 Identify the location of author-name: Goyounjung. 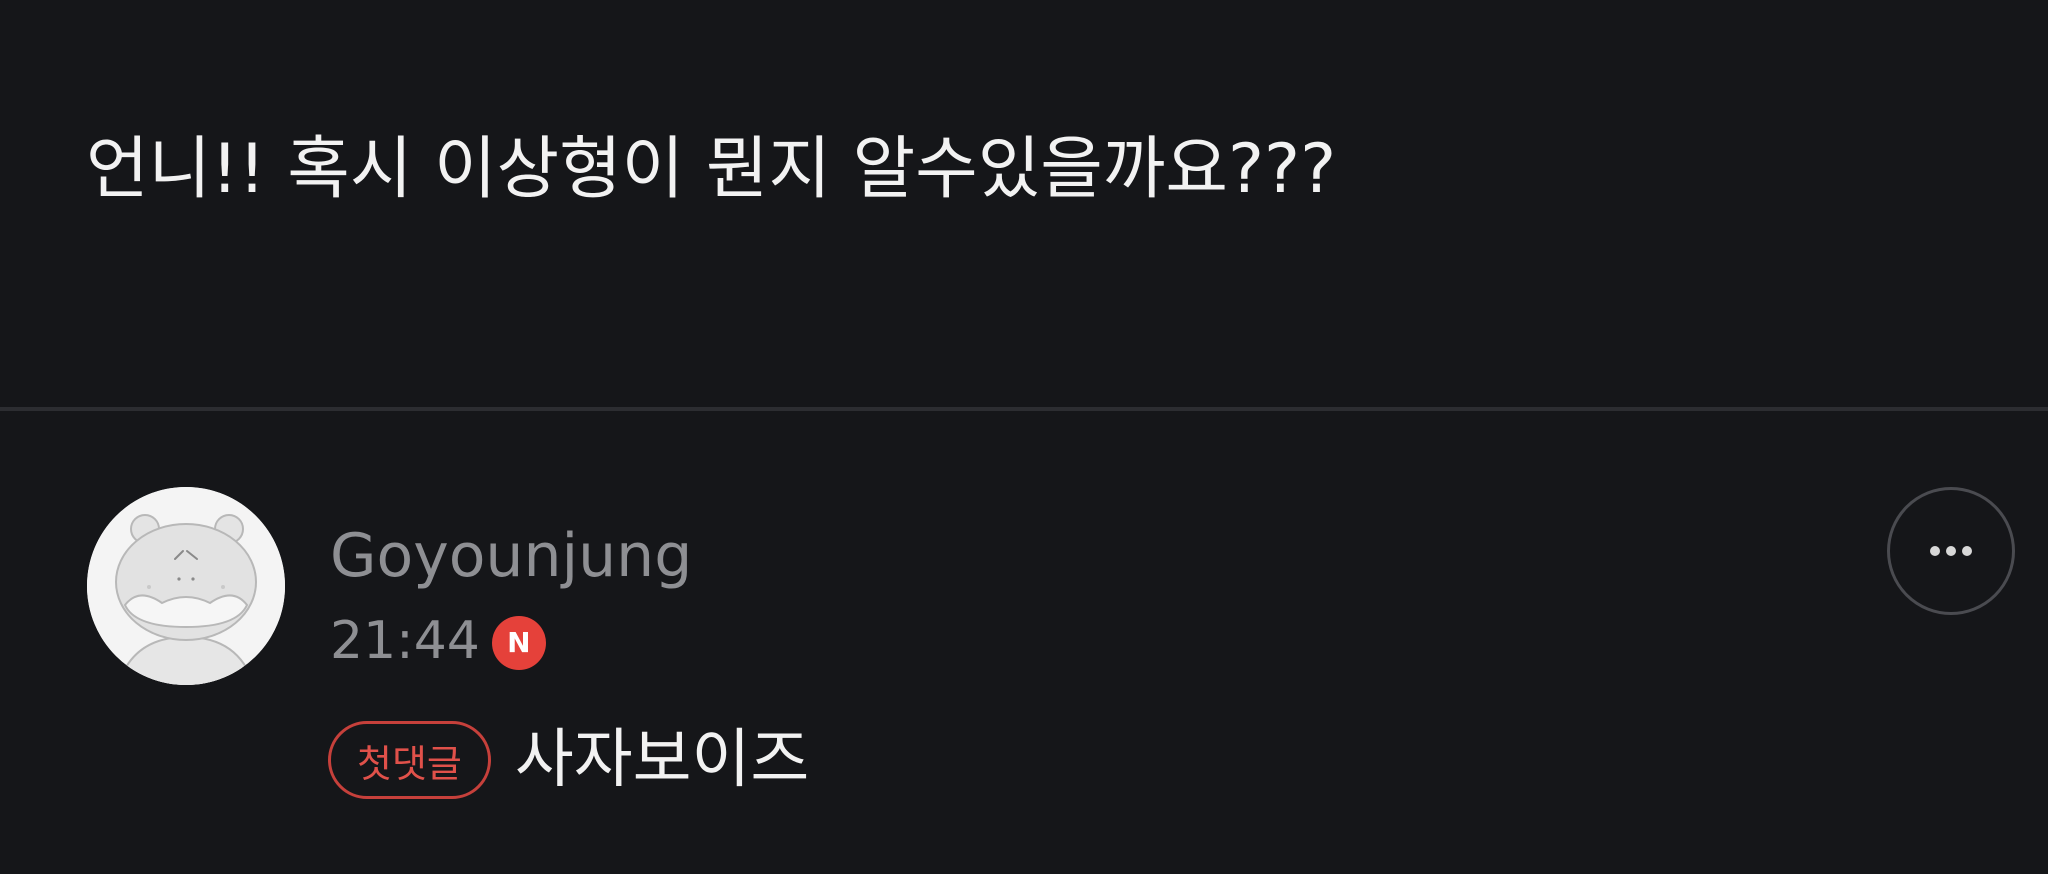
(511, 556).